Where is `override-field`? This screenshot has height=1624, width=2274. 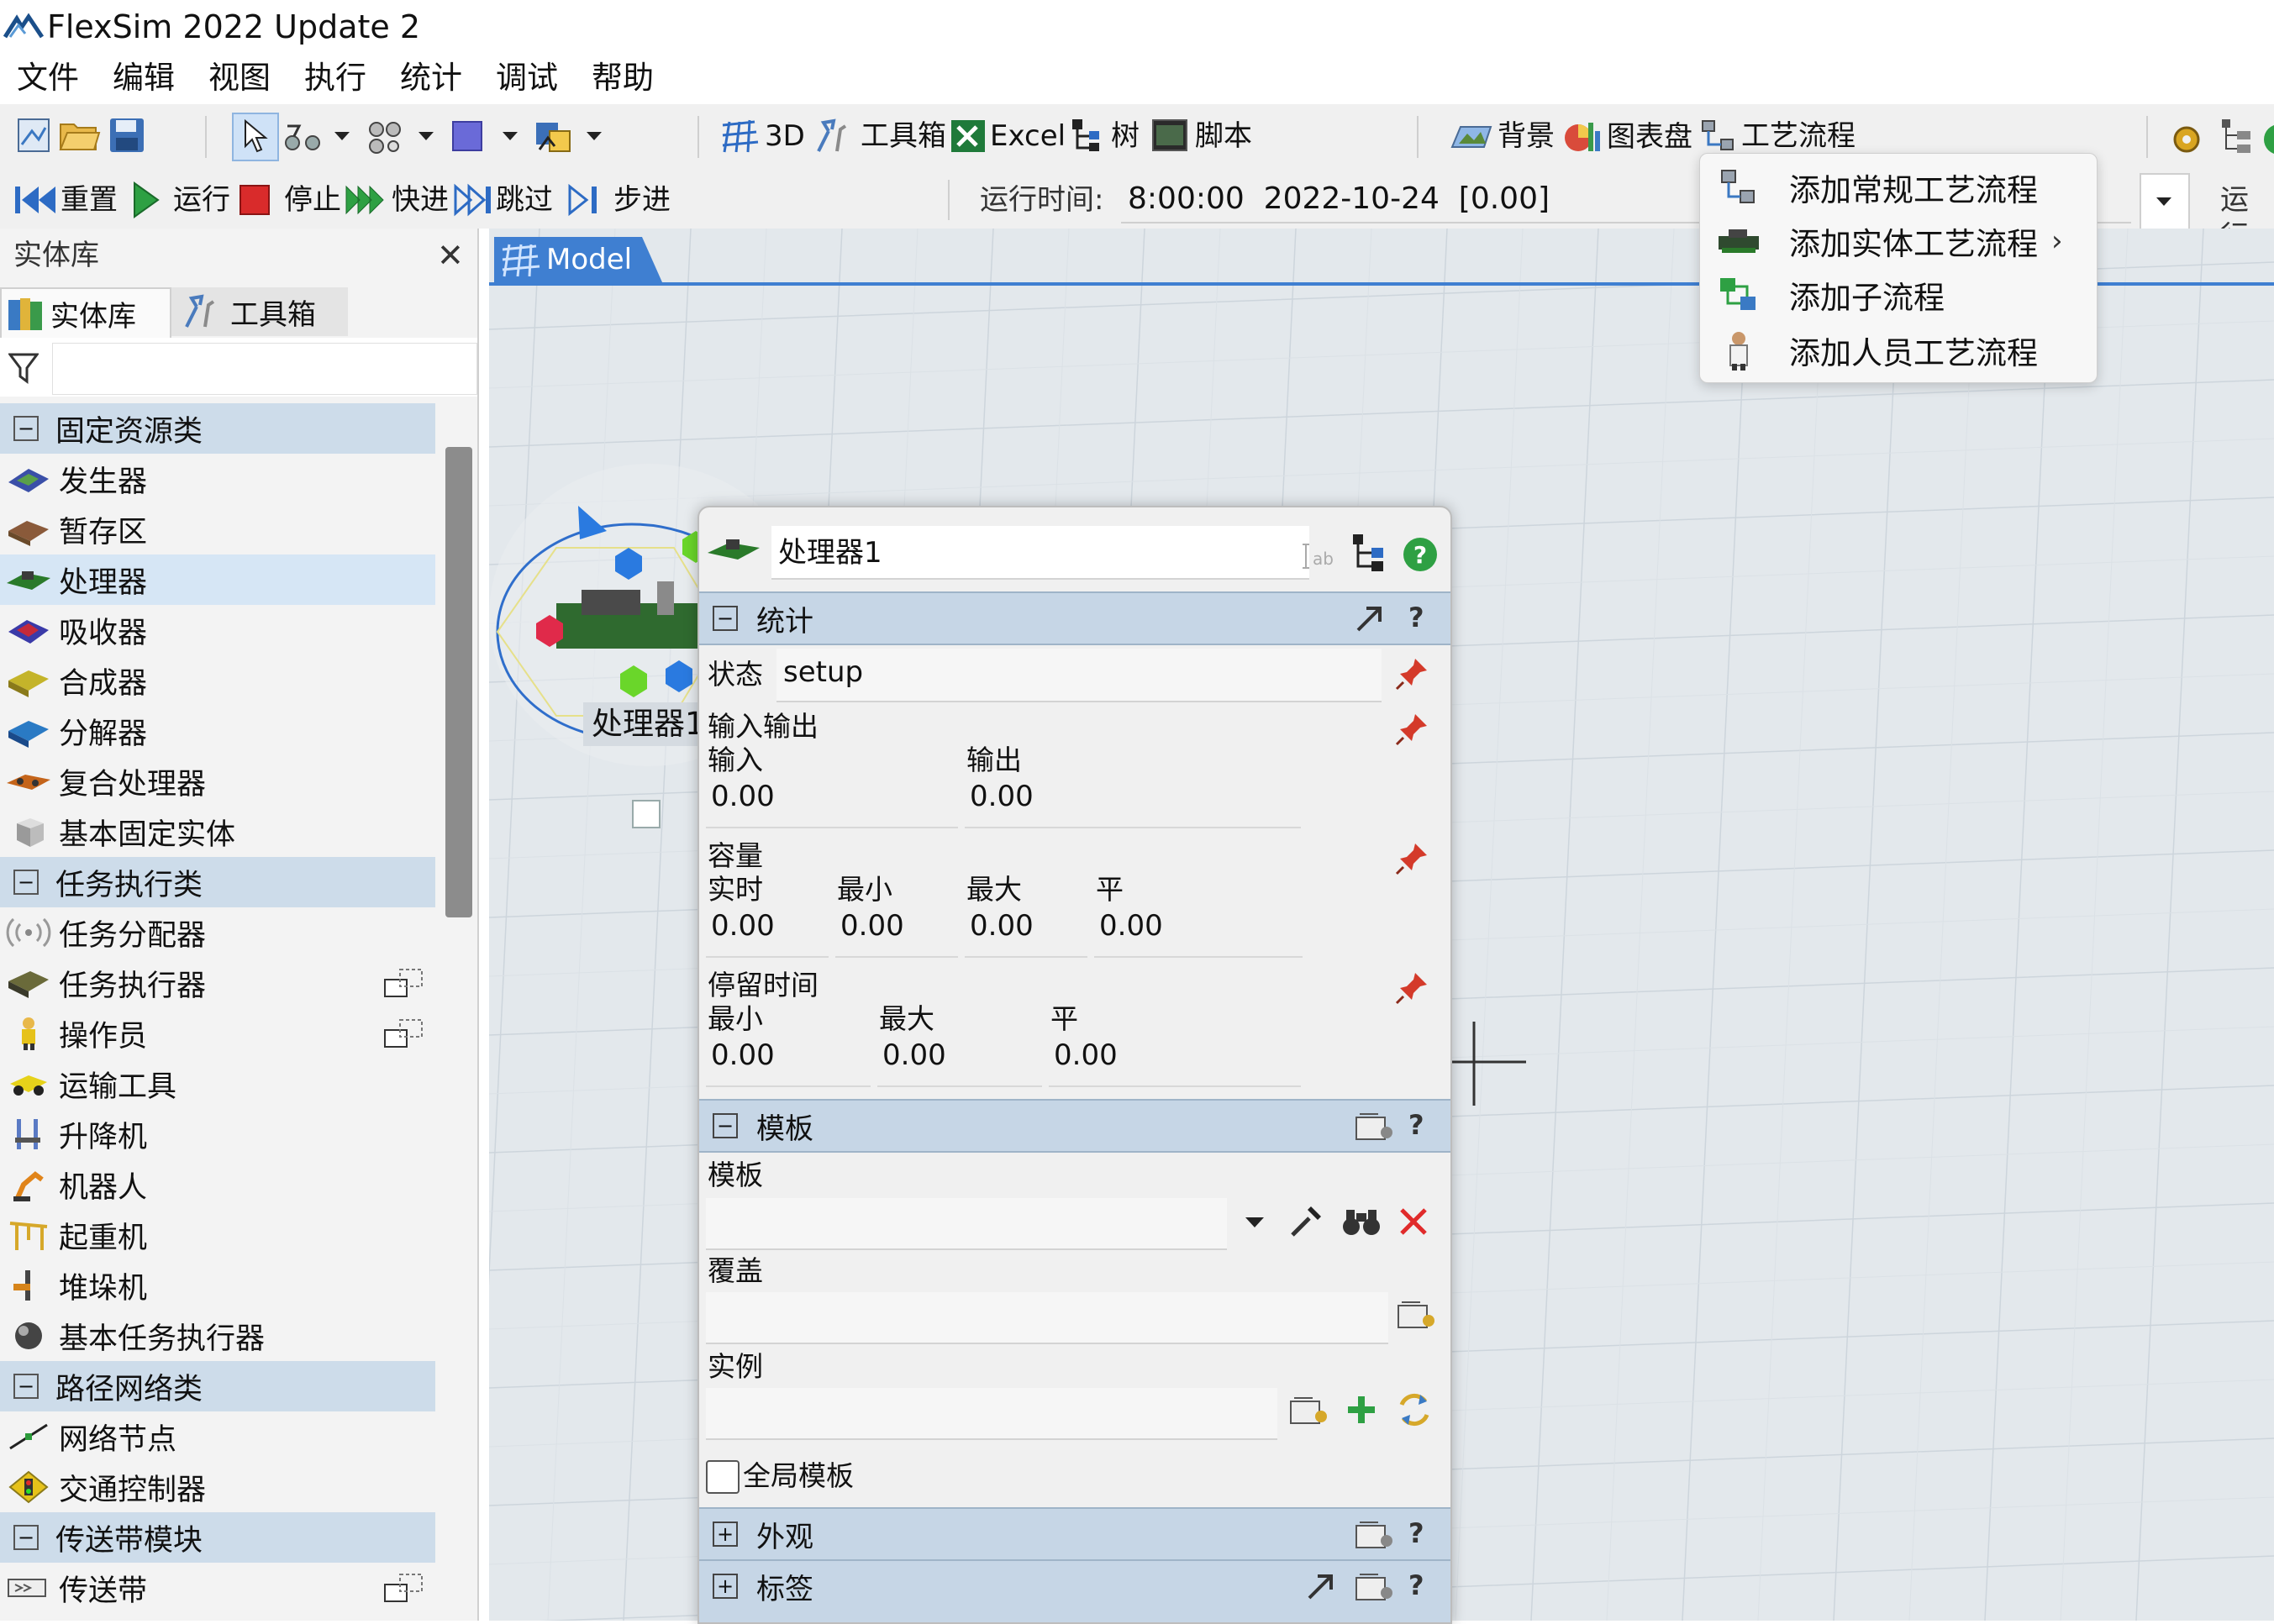 override-field is located at coordinates (1047, 1318).